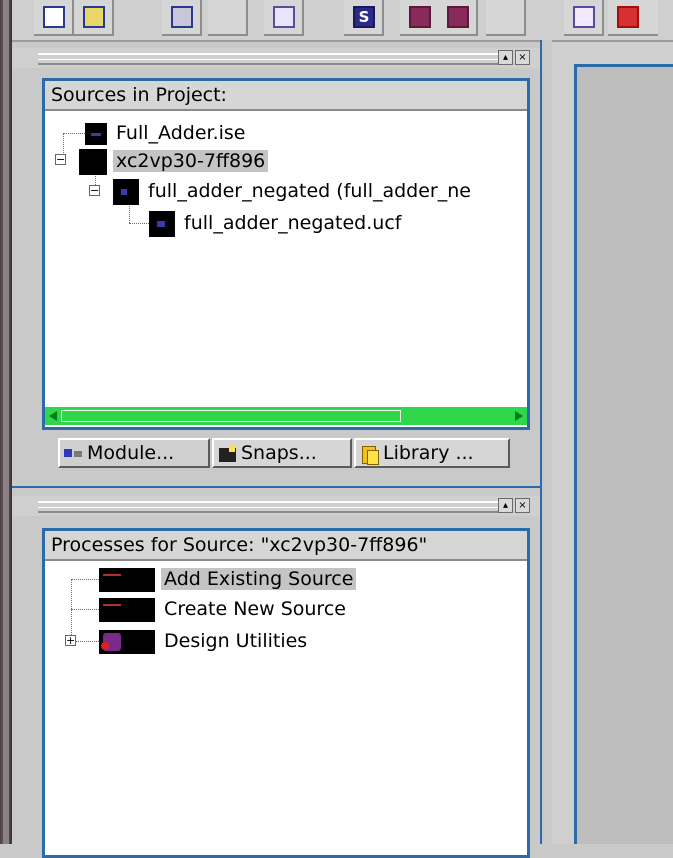 The height and width of the screenshot is (858, 673). I want to click on edge-highlight, so click(6, 422).